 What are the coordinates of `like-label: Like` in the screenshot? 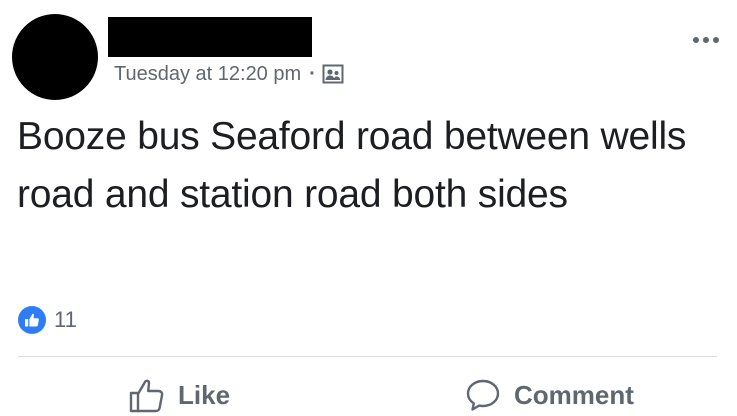 It's located at (204, 394).